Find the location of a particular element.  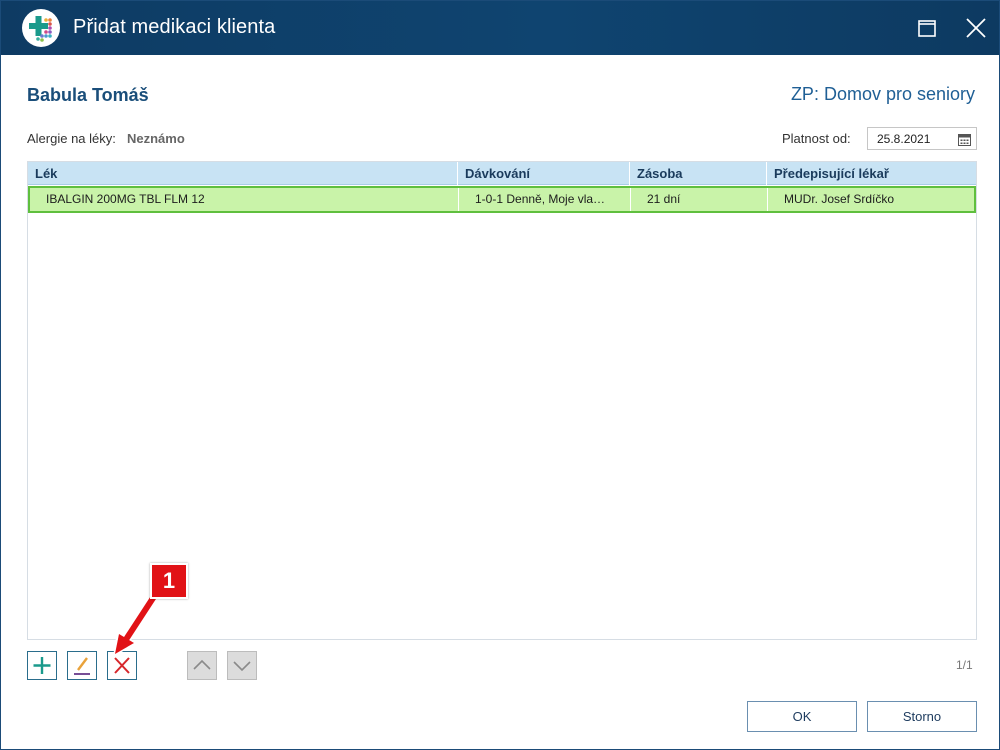

callout-badge: 1 is located at coordinates (169, 581).